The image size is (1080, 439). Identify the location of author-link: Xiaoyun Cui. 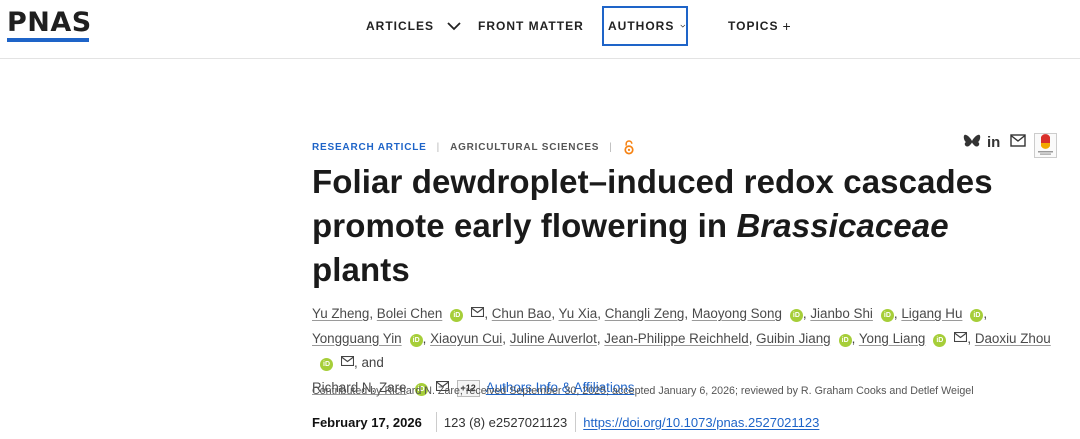
(466, 338).